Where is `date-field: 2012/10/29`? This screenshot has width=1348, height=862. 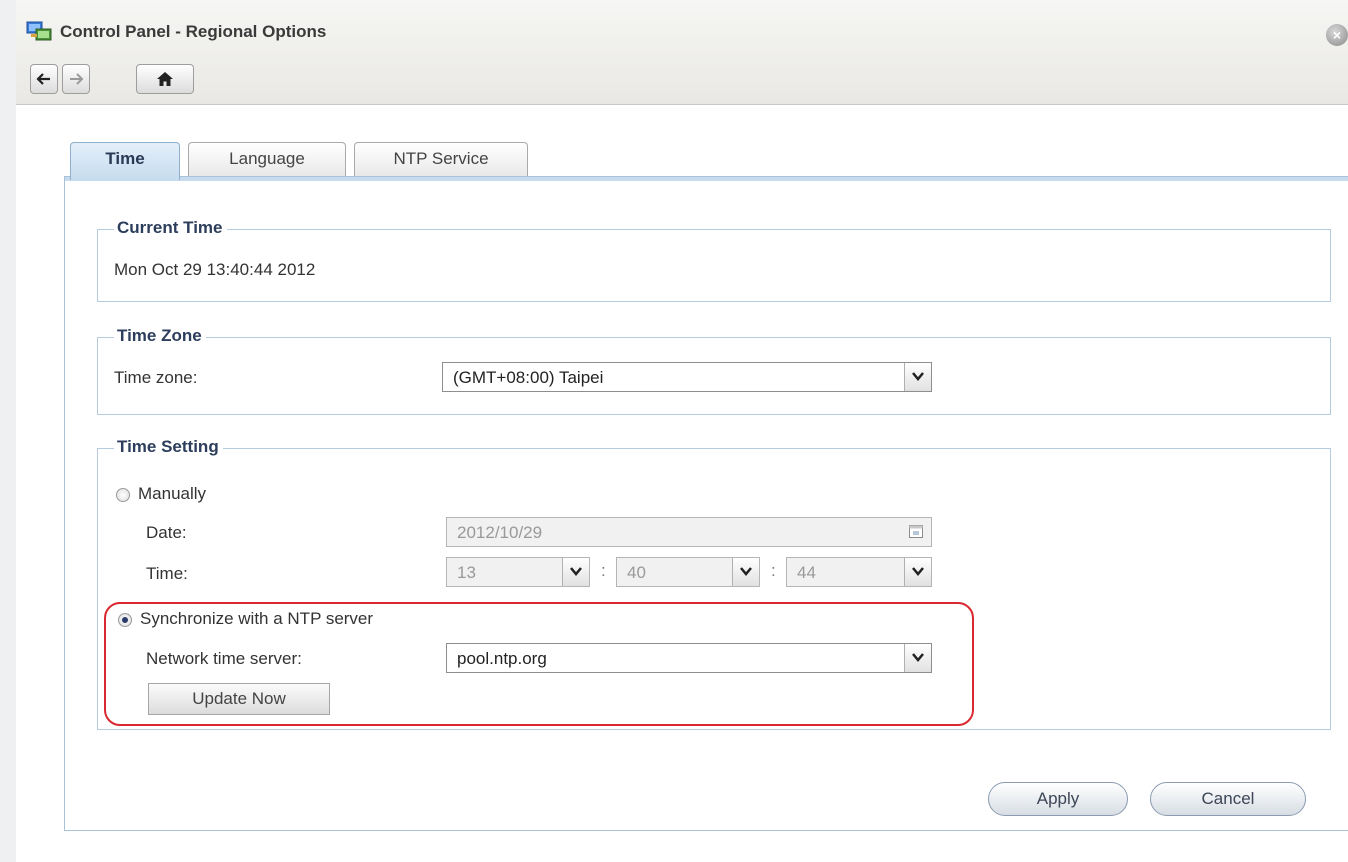
date-field: 2012/10/29 is located at coordinates (689, 532).